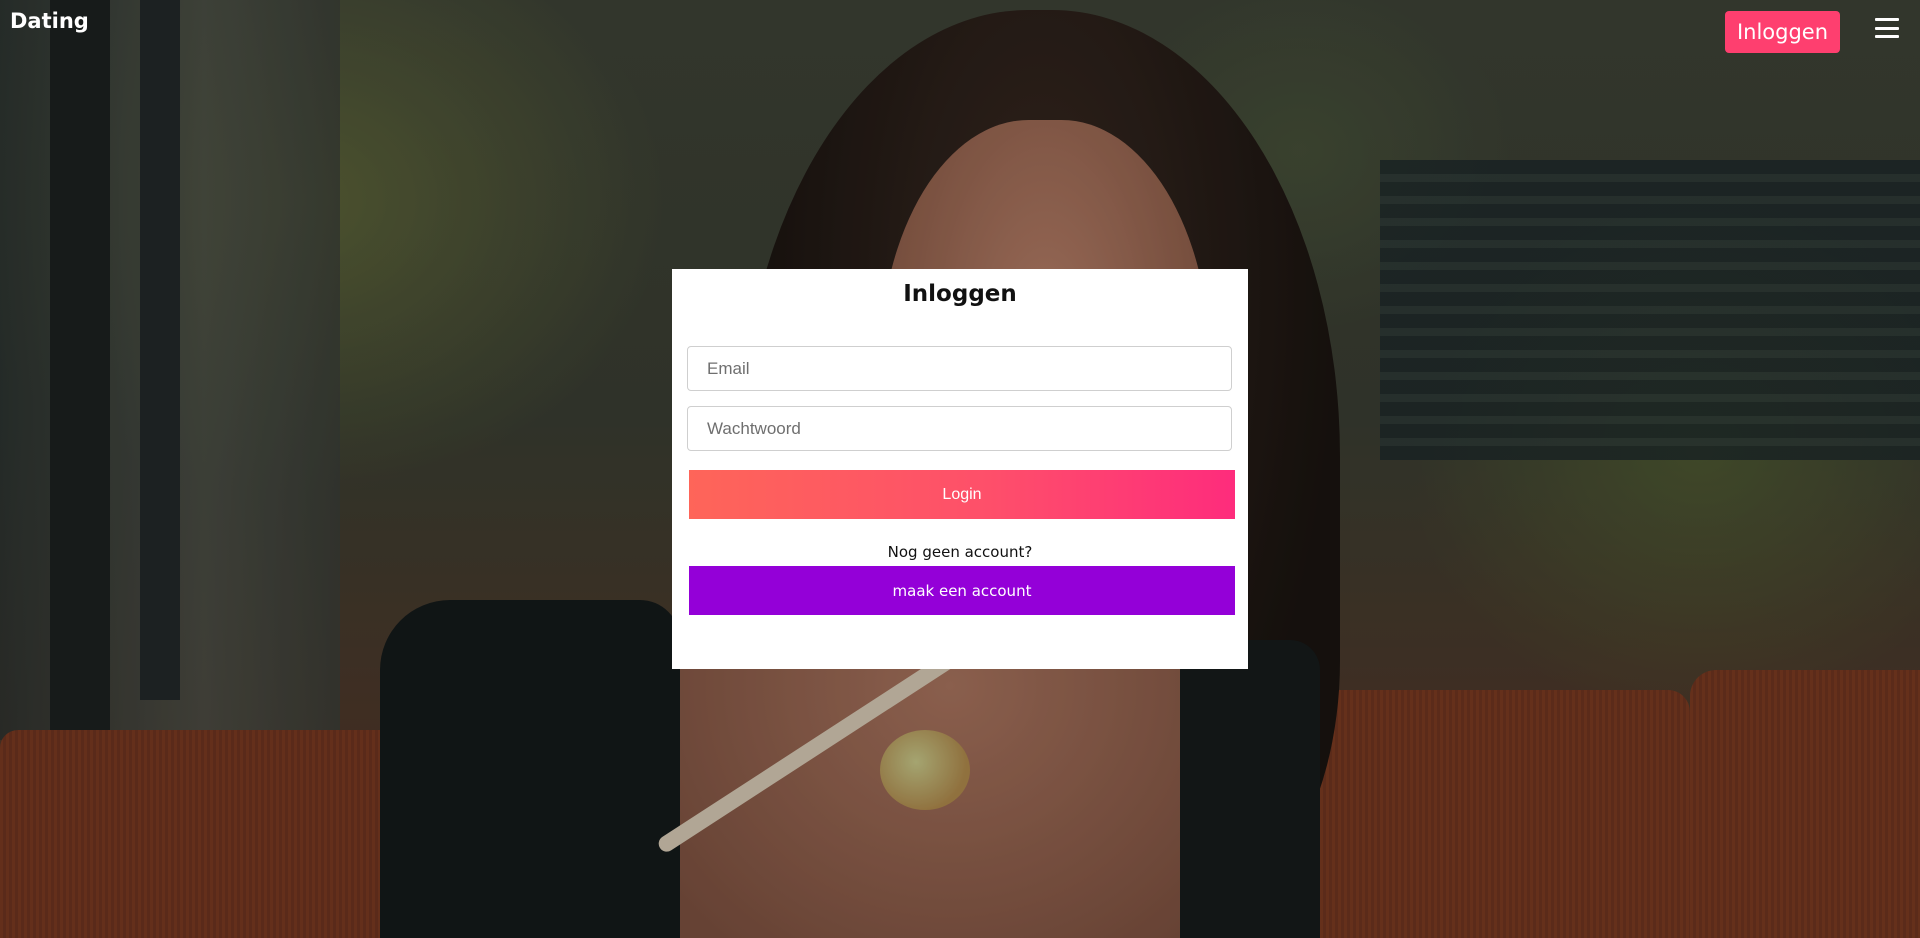 The width and height of the screenshot is (1920, 938). I want to click on hamburger-menu-icon, so click(1887, 28).